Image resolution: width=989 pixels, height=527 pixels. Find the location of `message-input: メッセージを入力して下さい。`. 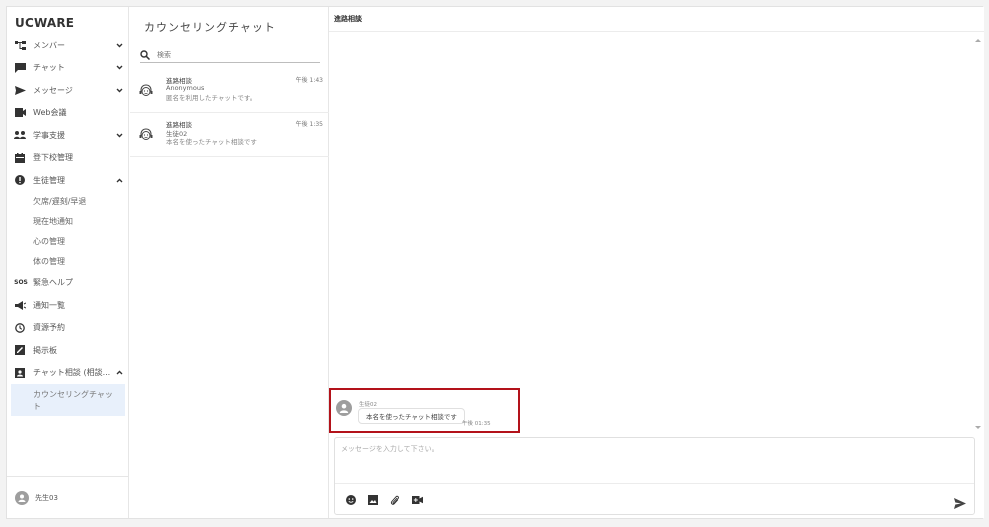

message-input: メッセージを入力して下さい。 is located at coordinates (390, 449).